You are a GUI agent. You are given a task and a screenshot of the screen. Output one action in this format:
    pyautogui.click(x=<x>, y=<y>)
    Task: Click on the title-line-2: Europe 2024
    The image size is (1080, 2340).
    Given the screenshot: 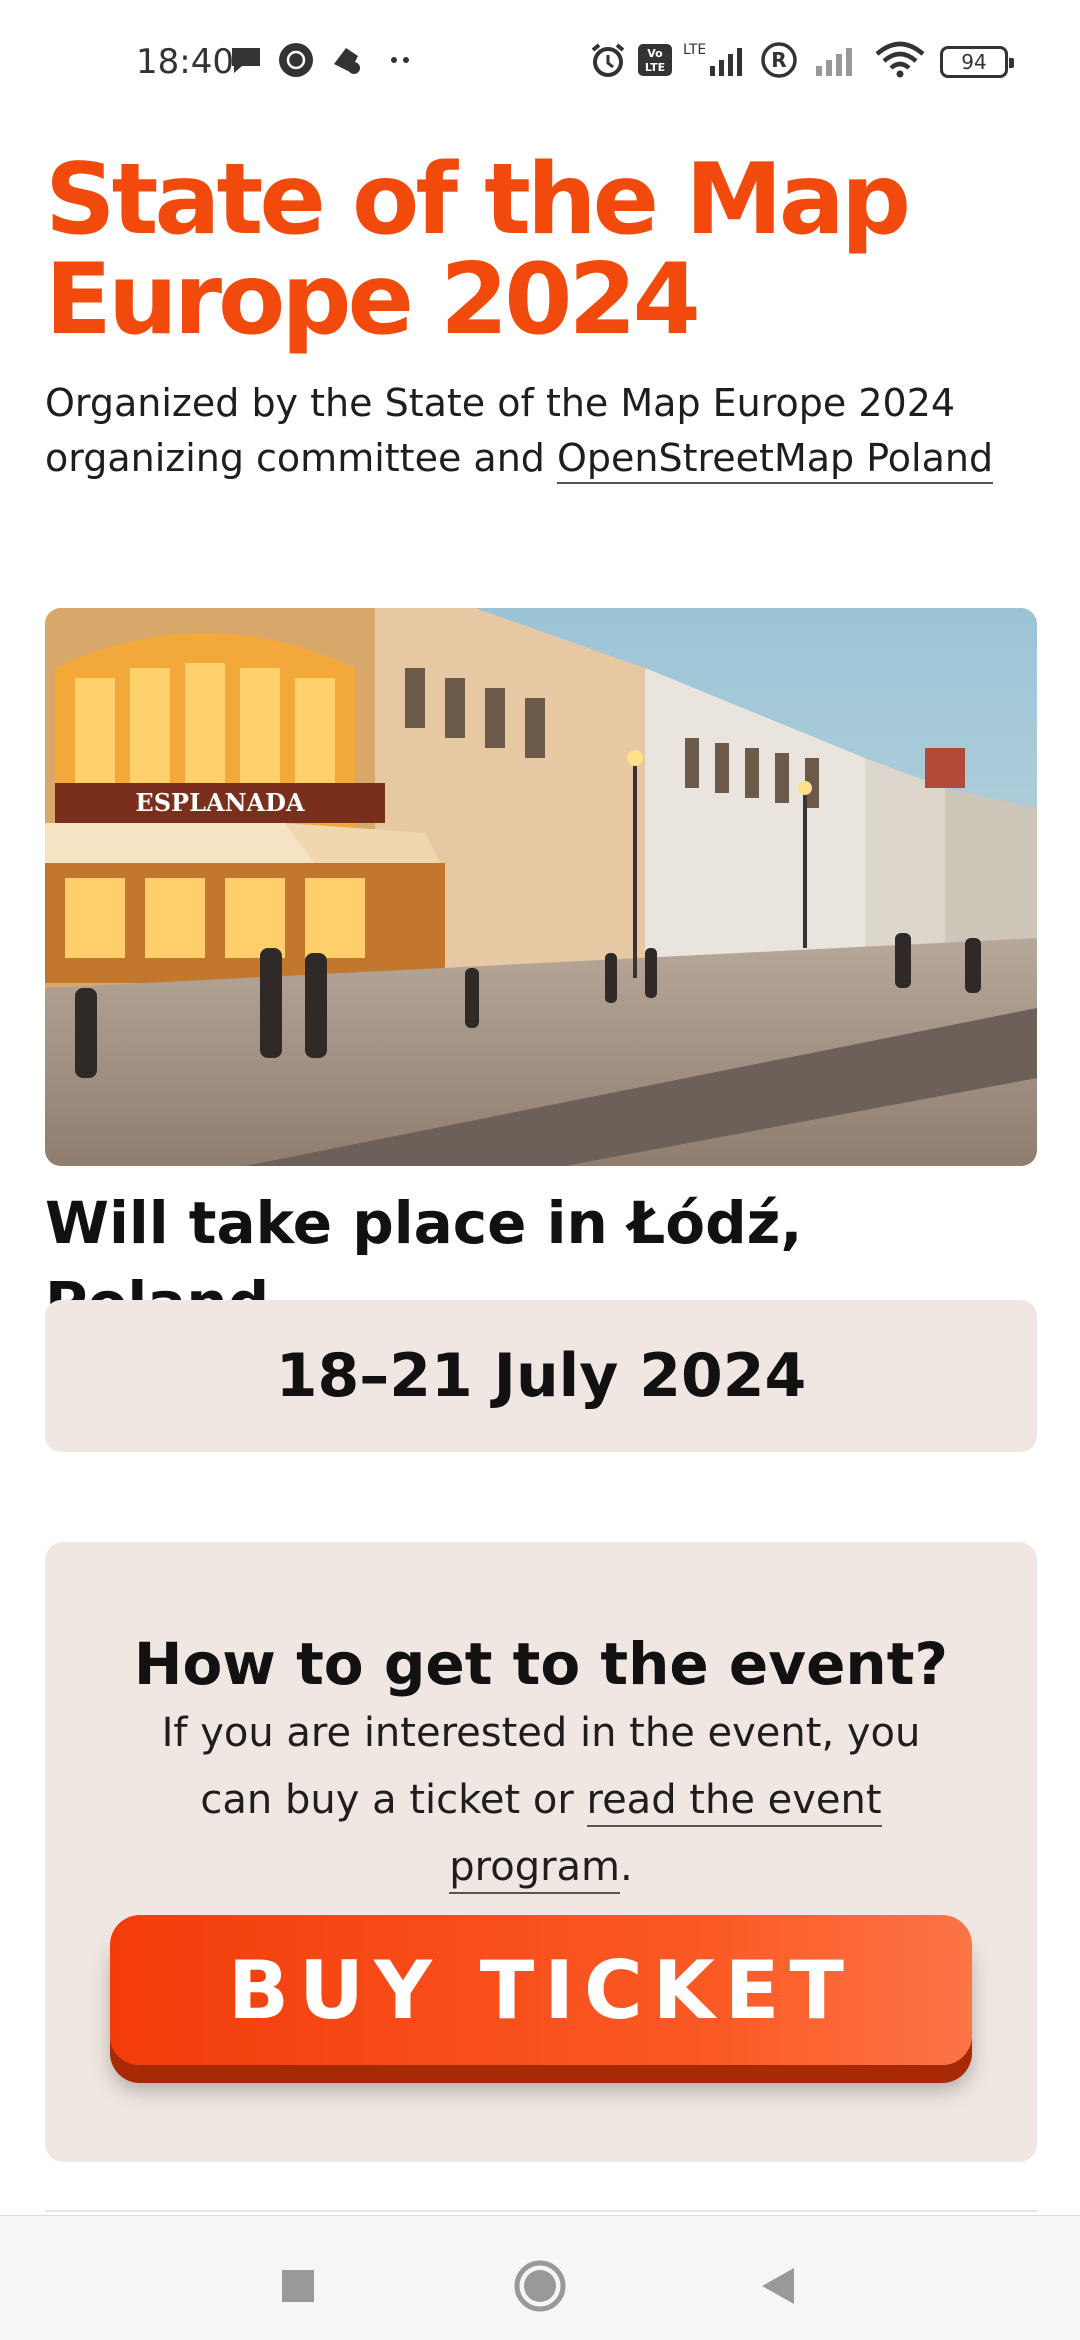 What is the action you would take?
    pyautogui.click(x=373, y=300)
    